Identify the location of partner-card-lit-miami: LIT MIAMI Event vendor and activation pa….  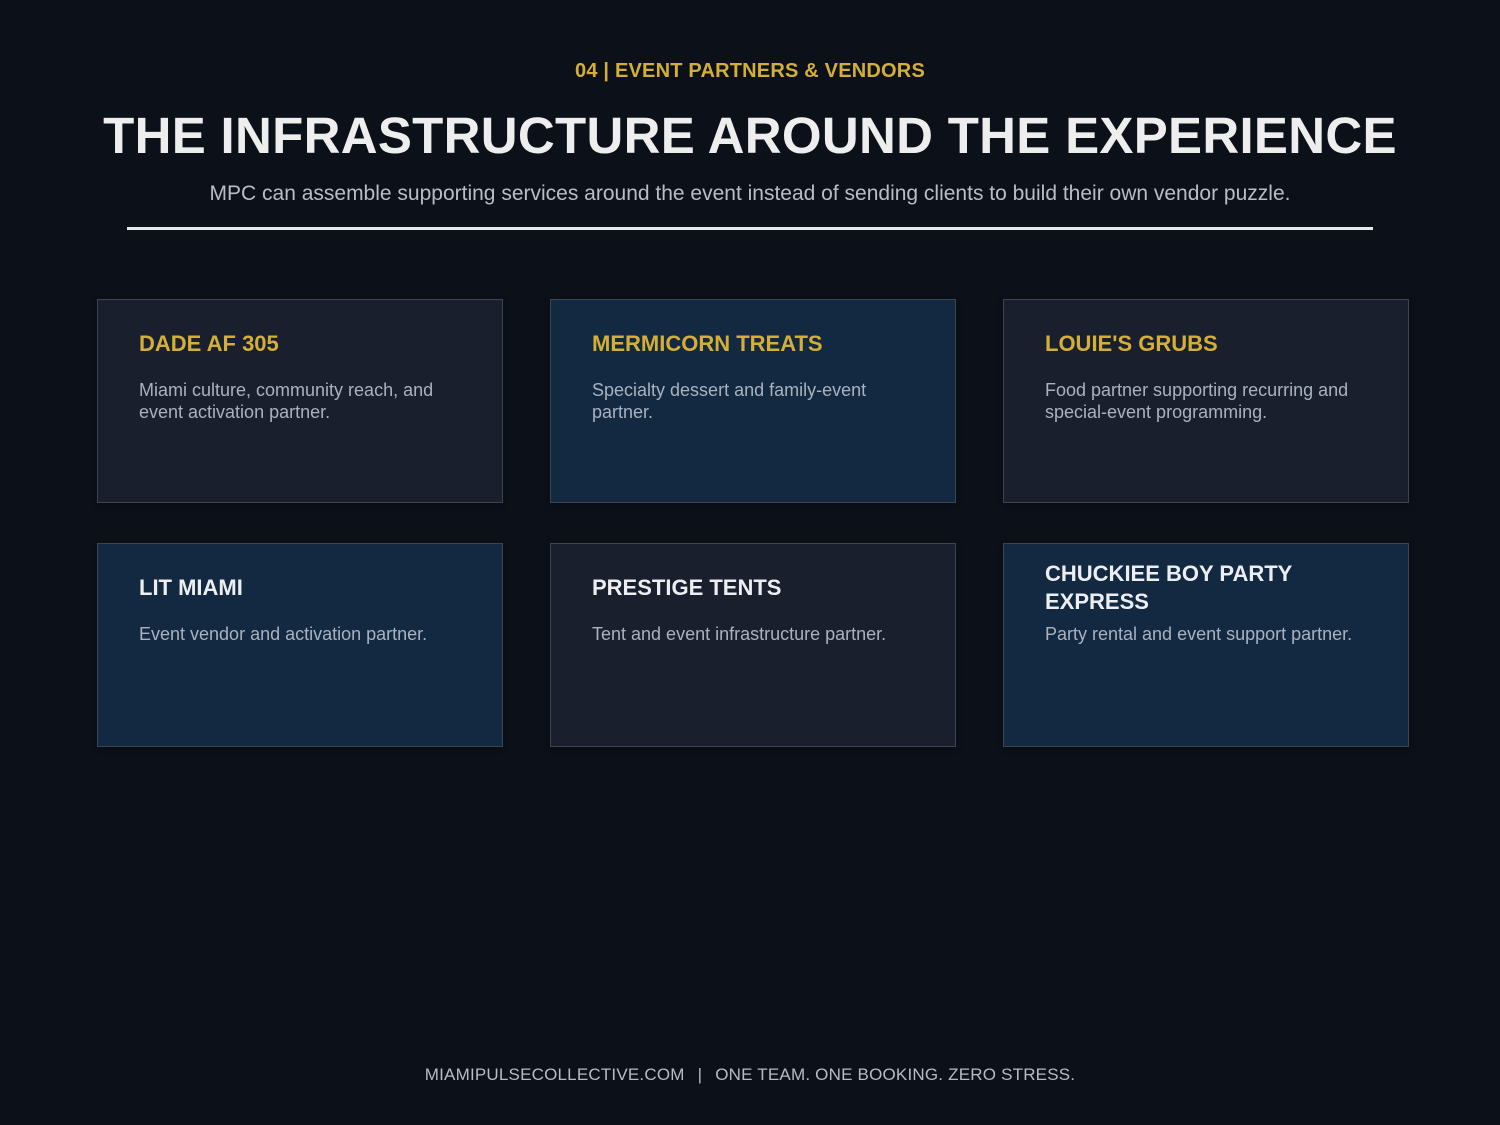
(300, 645).